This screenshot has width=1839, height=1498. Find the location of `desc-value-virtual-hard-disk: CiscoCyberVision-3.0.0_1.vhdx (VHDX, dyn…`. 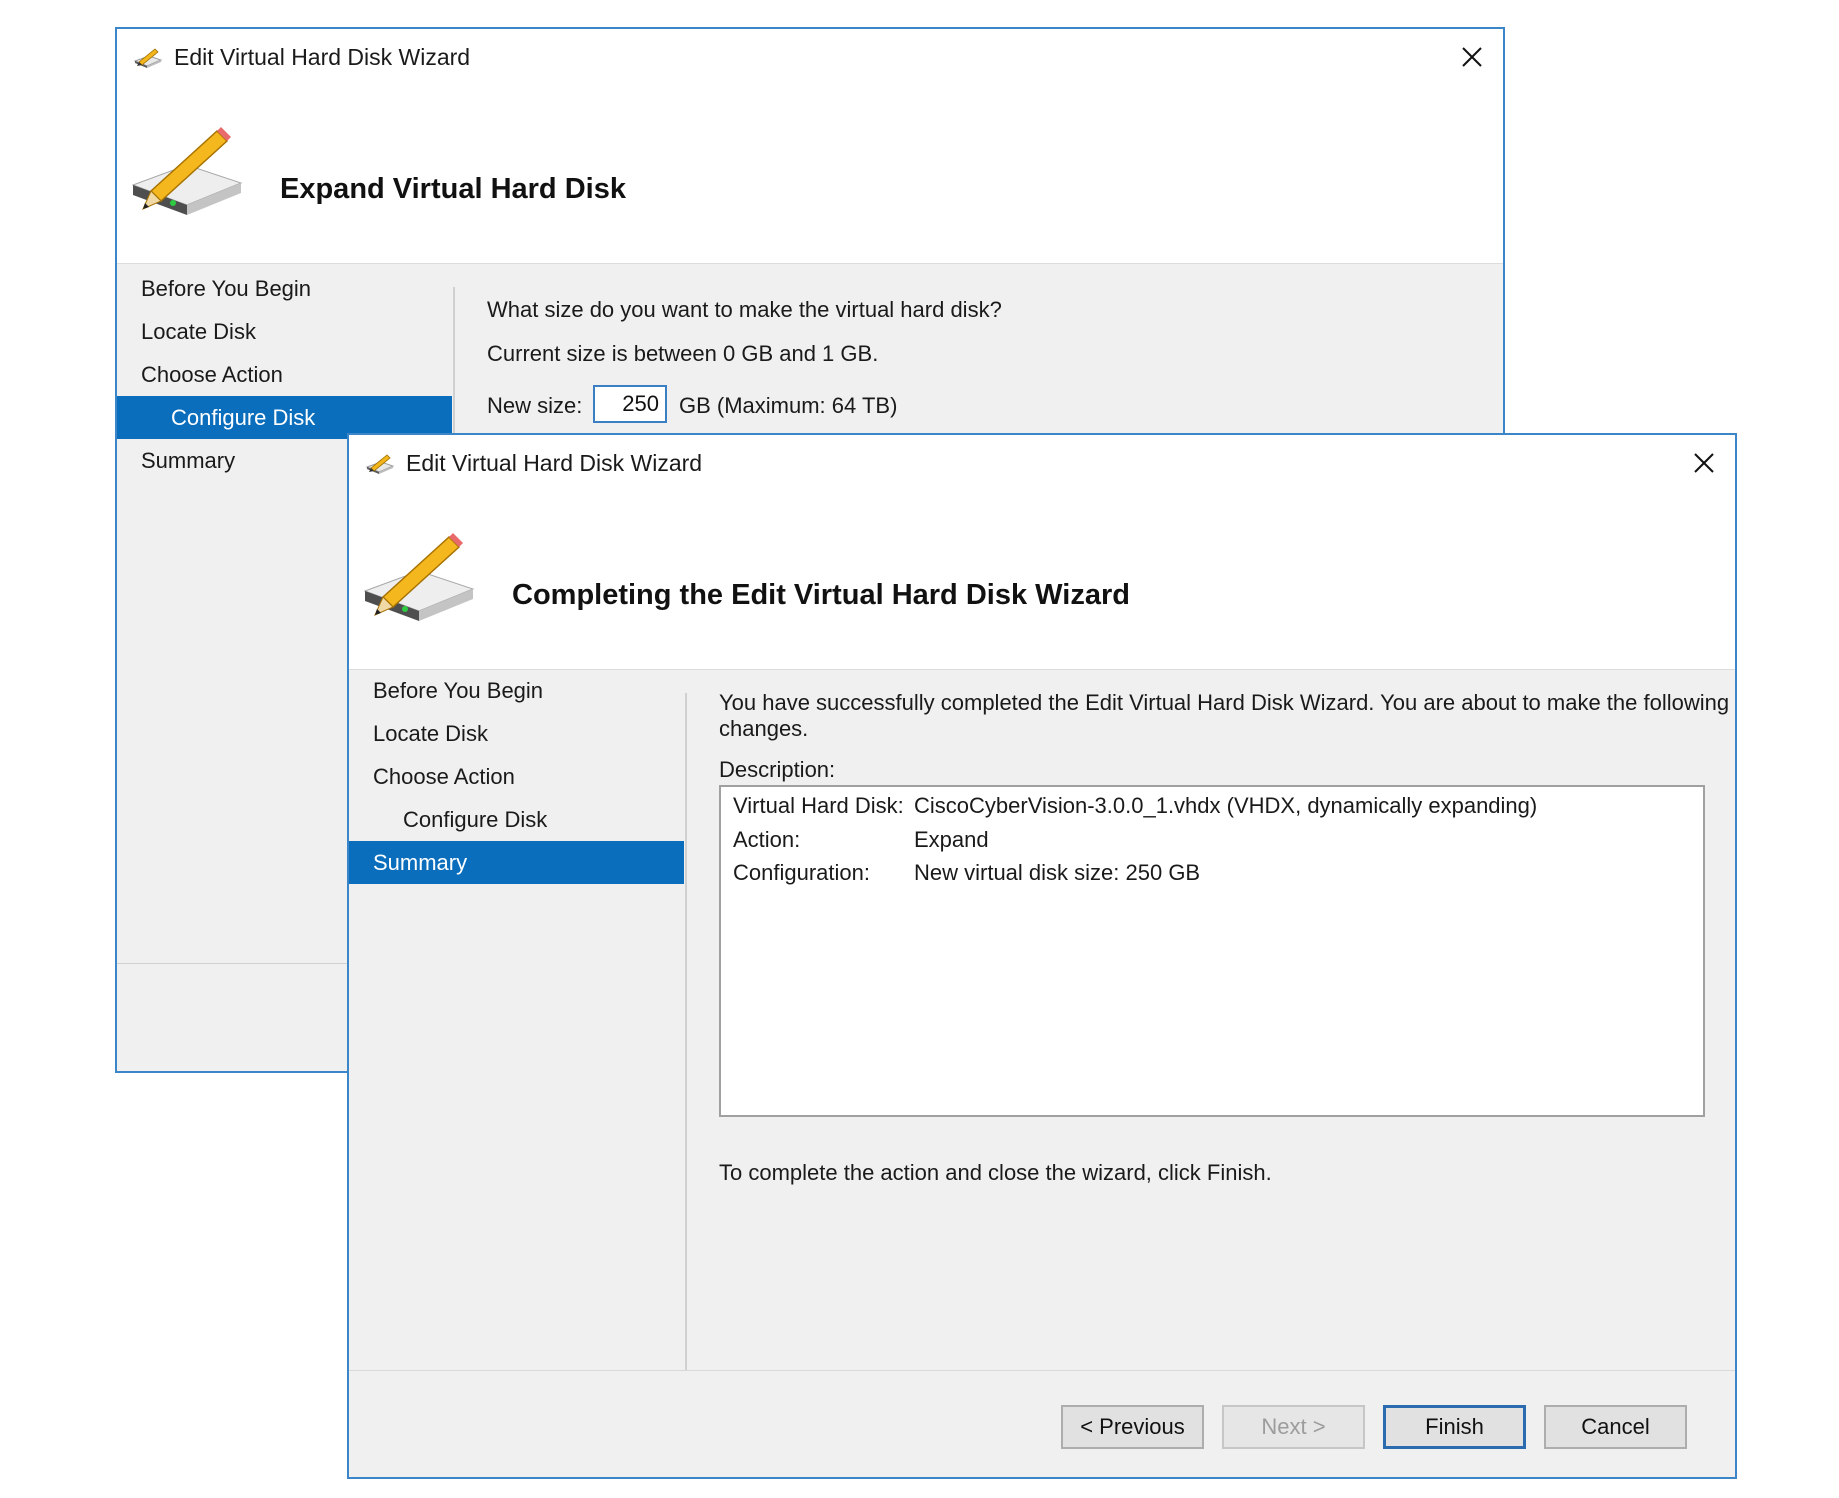

desc-value-virtual-hard-disk: CiscoCyberVision-3.0.0_1.vhdx (VHDX, dyn… is located at coordinates (1226, 805).